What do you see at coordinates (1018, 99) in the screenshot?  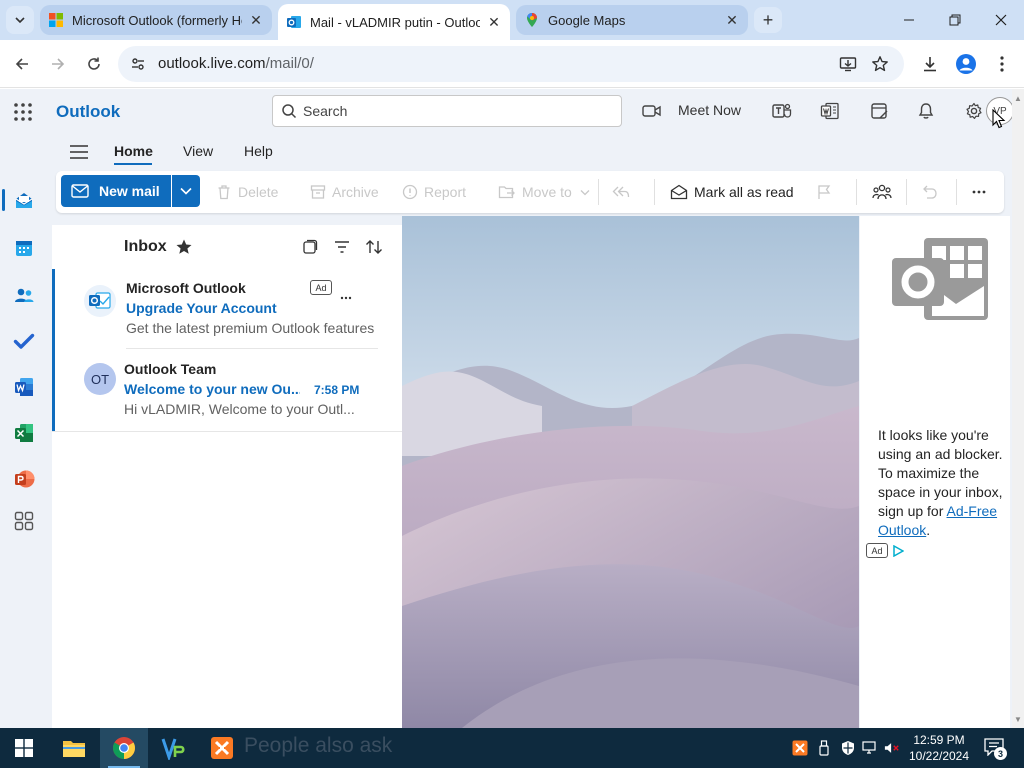 I see `scroll-up-arrow-icon: ▲` at bounding box center [1018, 99].